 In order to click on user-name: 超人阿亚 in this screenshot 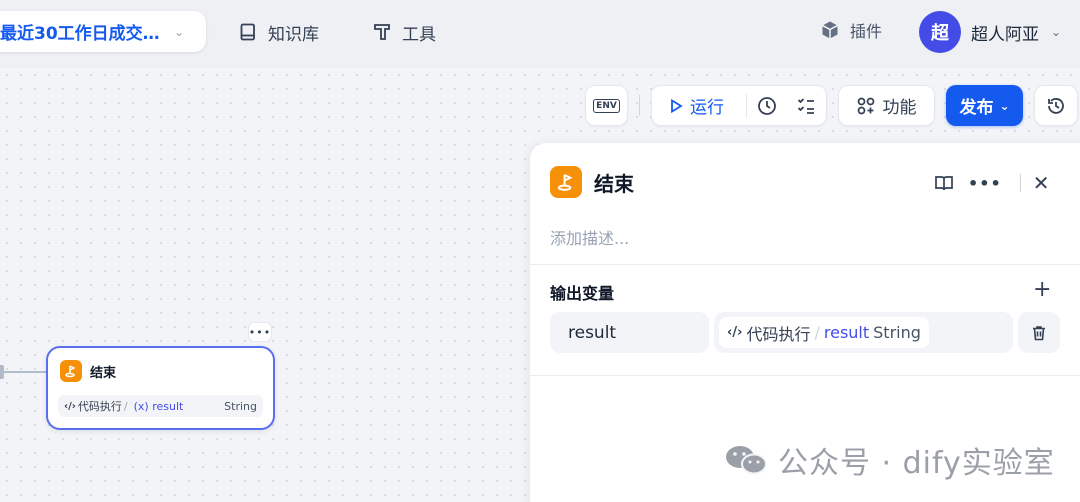, I will do `click(1005, 34)`.